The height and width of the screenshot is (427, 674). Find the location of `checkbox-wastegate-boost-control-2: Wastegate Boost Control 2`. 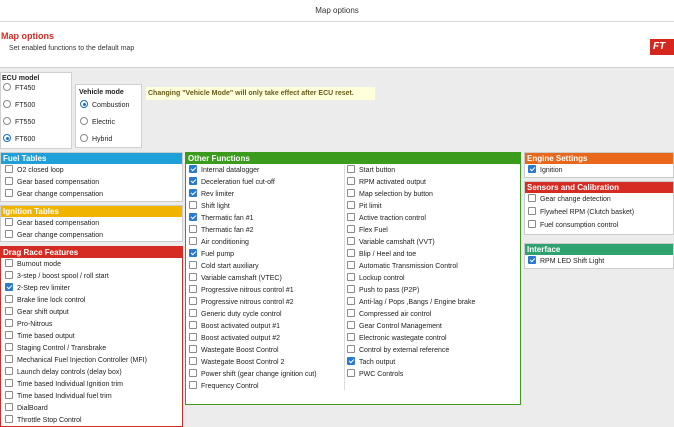

checkbox-wastegate-boost-control-2: Wastegate Boost Control 2 is located at coordinates (236, 362).